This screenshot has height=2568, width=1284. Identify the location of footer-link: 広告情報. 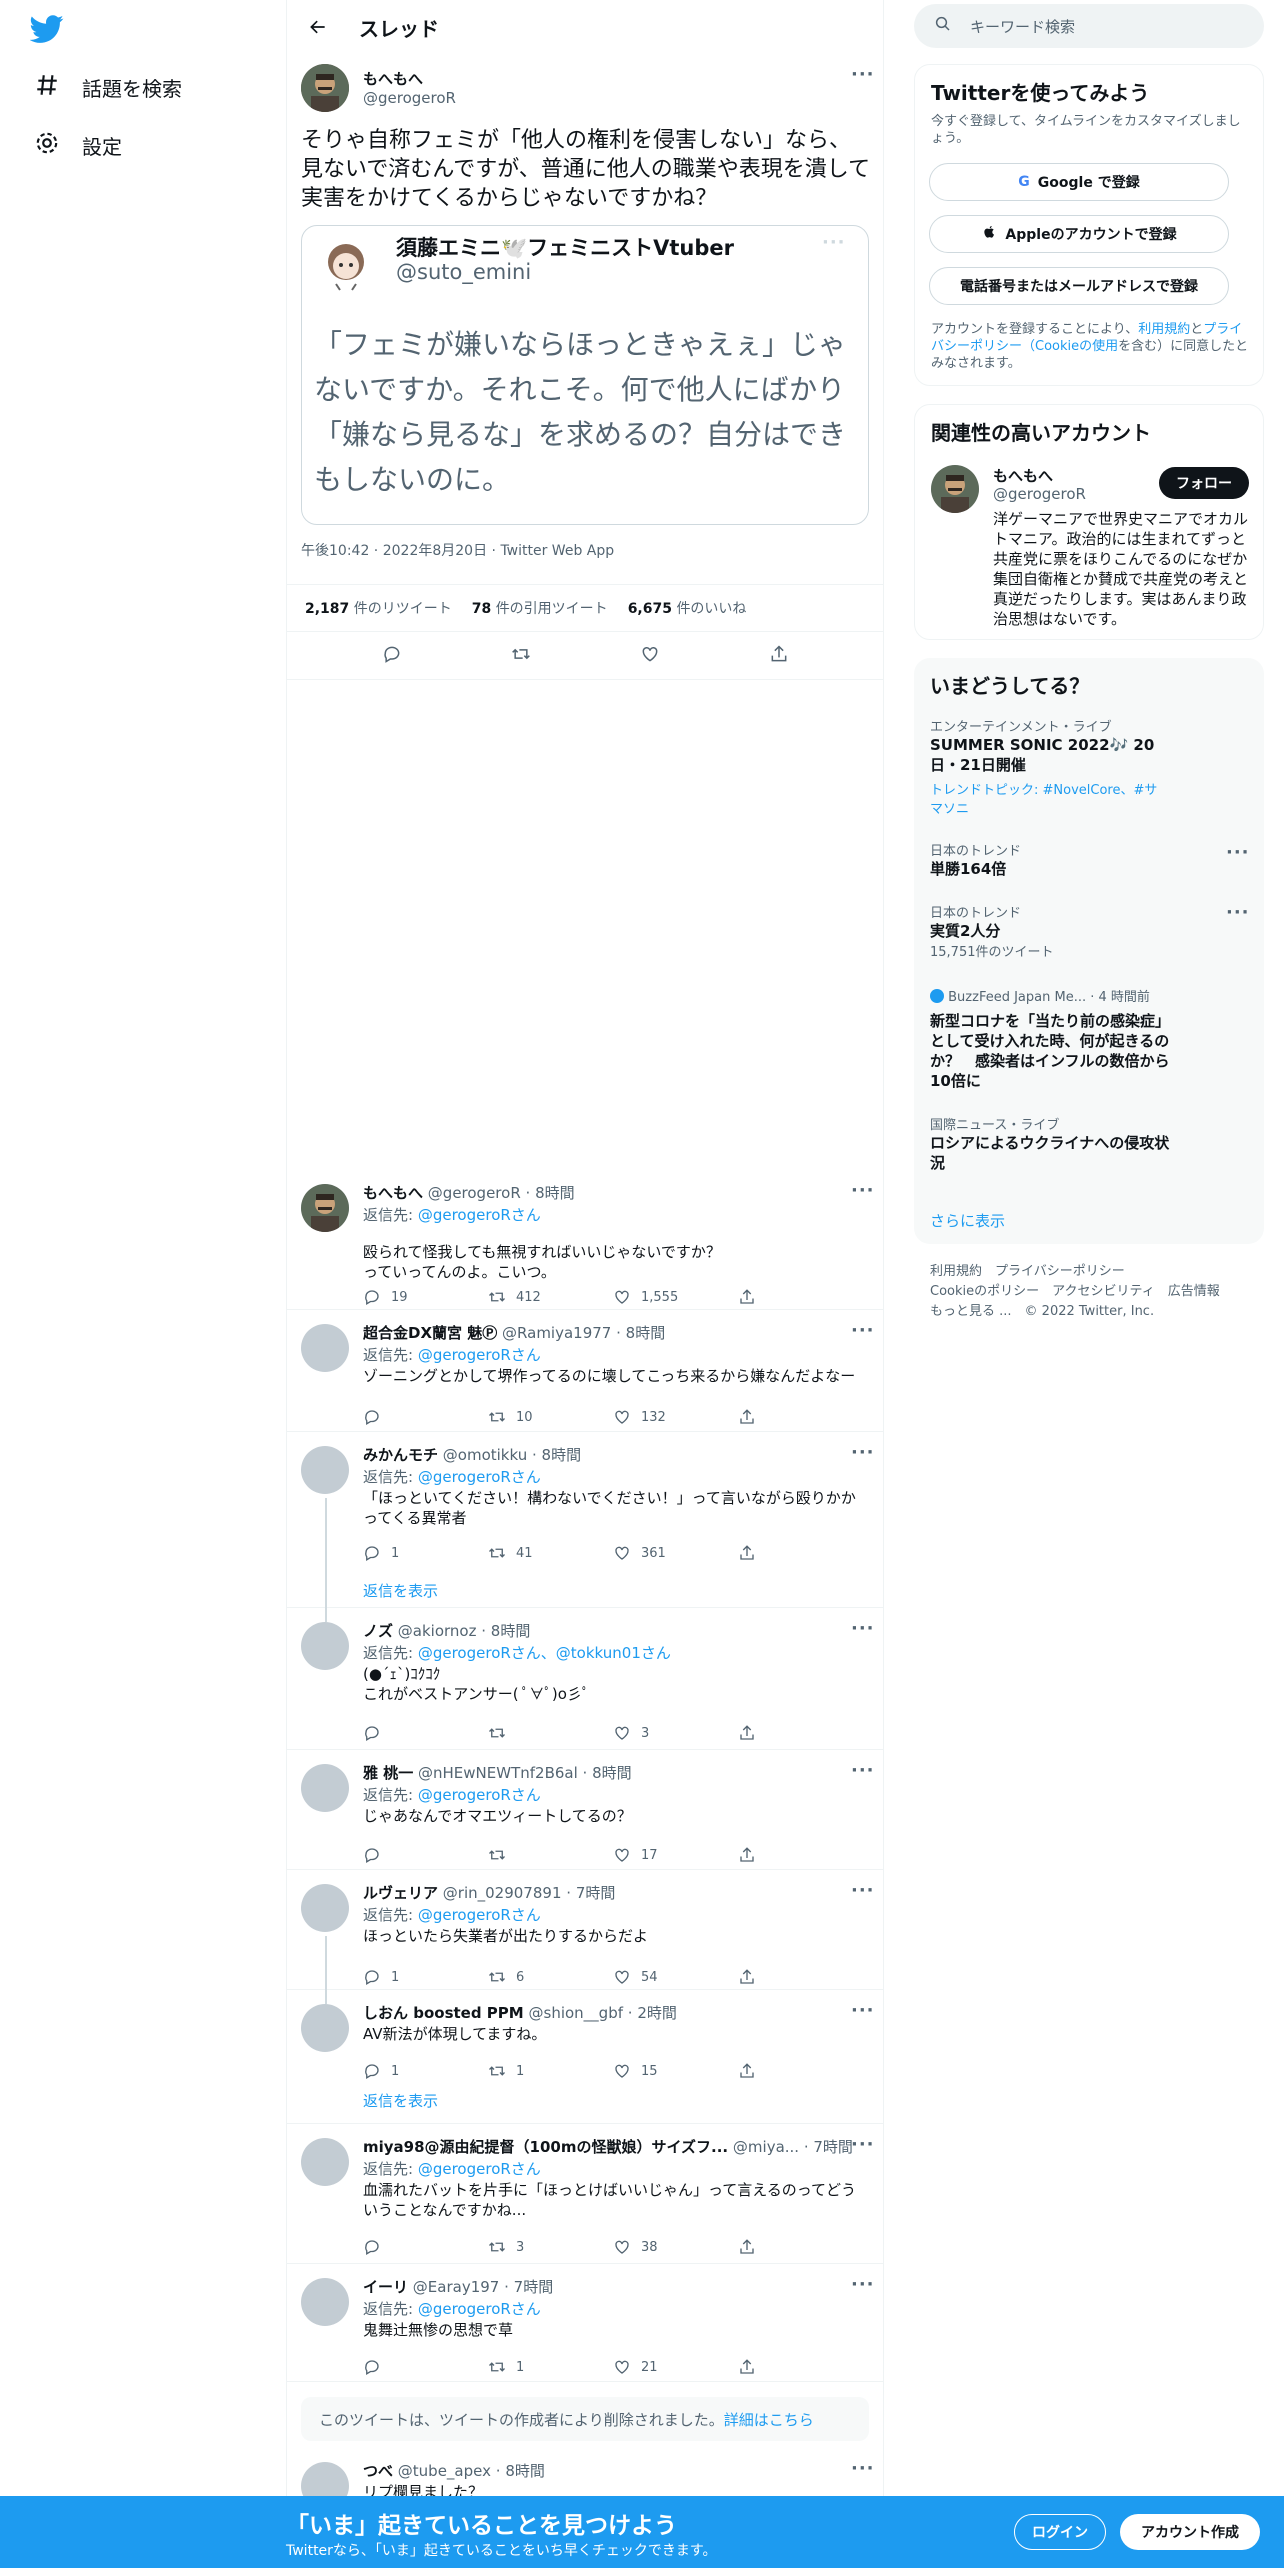
(1194, 1291).